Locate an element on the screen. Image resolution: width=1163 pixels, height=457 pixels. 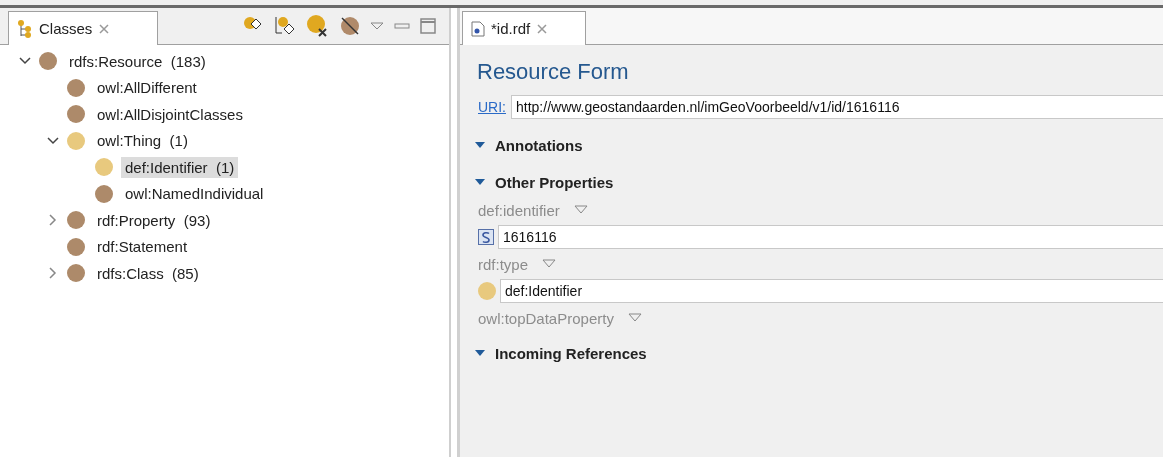
add-subclass-icon is located at coordinates (285, 26).